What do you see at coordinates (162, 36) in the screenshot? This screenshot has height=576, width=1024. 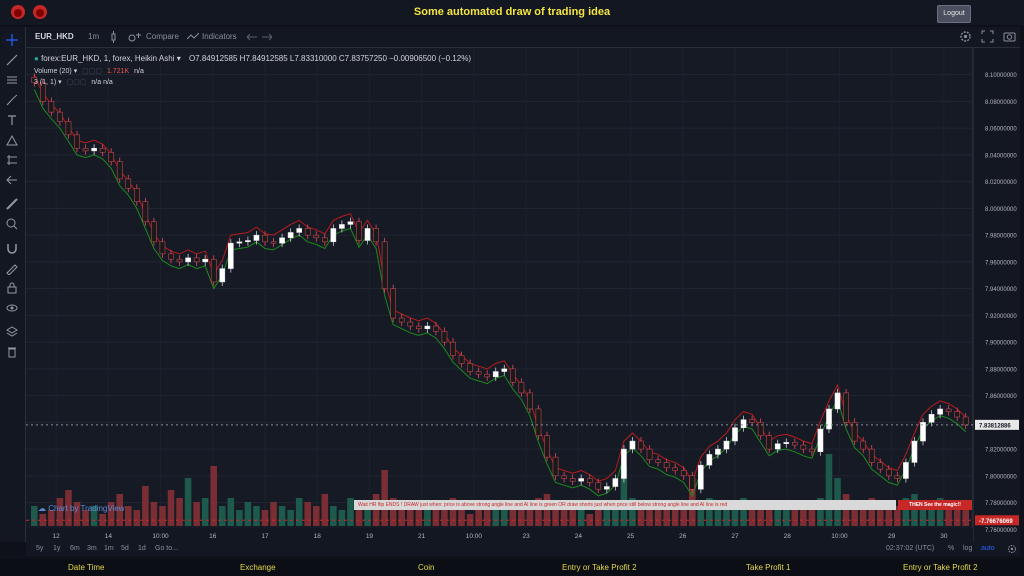 I see `compare-button: Compare` at bounding box center [162, 36].